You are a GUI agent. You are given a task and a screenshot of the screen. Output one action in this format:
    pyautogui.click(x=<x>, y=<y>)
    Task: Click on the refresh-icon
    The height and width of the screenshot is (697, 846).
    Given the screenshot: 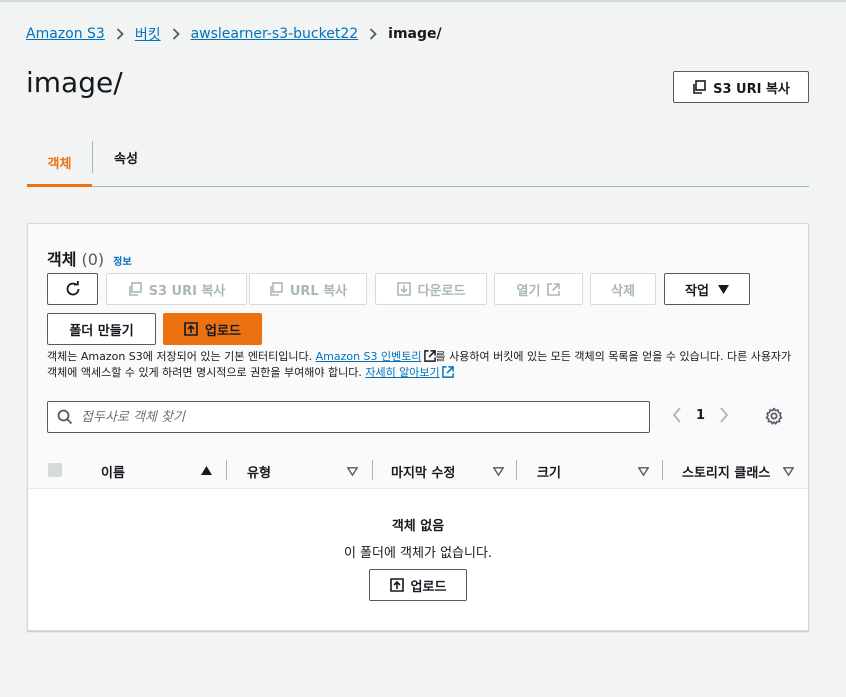 What is the action you would take?
    pyautogui.click(x=72, y=288)
    